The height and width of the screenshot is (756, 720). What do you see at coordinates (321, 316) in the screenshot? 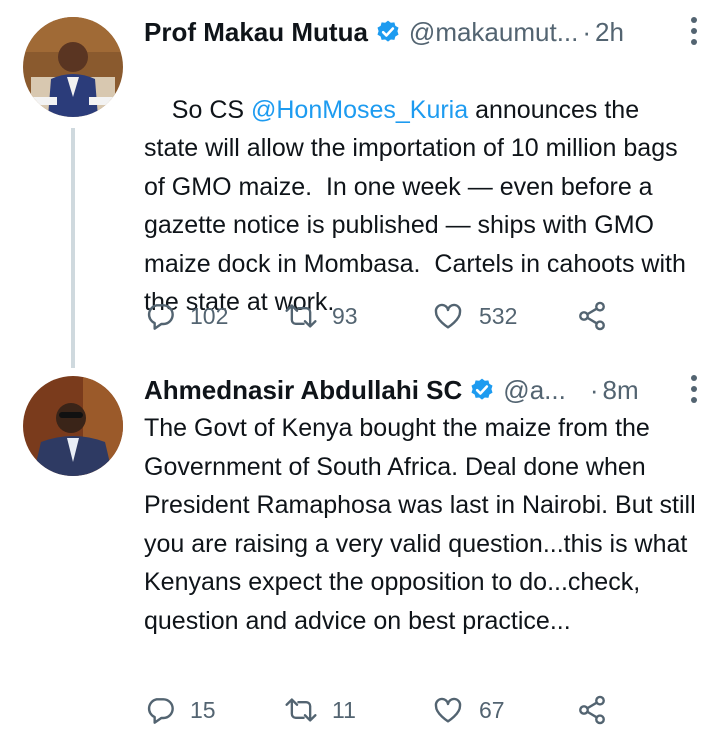
I see `retweet-button: 93` at bounding box center [321, 316].